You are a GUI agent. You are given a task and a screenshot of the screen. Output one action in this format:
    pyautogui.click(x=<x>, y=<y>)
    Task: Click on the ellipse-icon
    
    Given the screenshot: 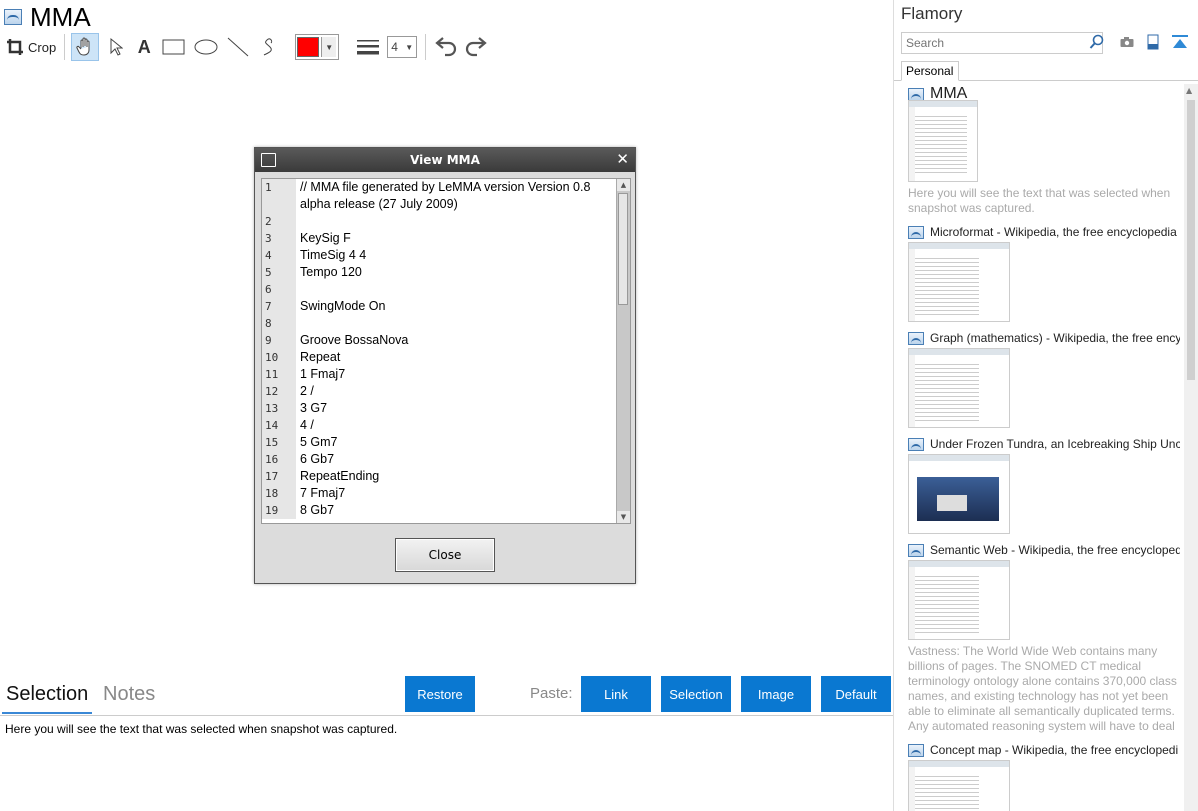 What is the action you would take?
    pyautogui.click(x=206, y=47)
    